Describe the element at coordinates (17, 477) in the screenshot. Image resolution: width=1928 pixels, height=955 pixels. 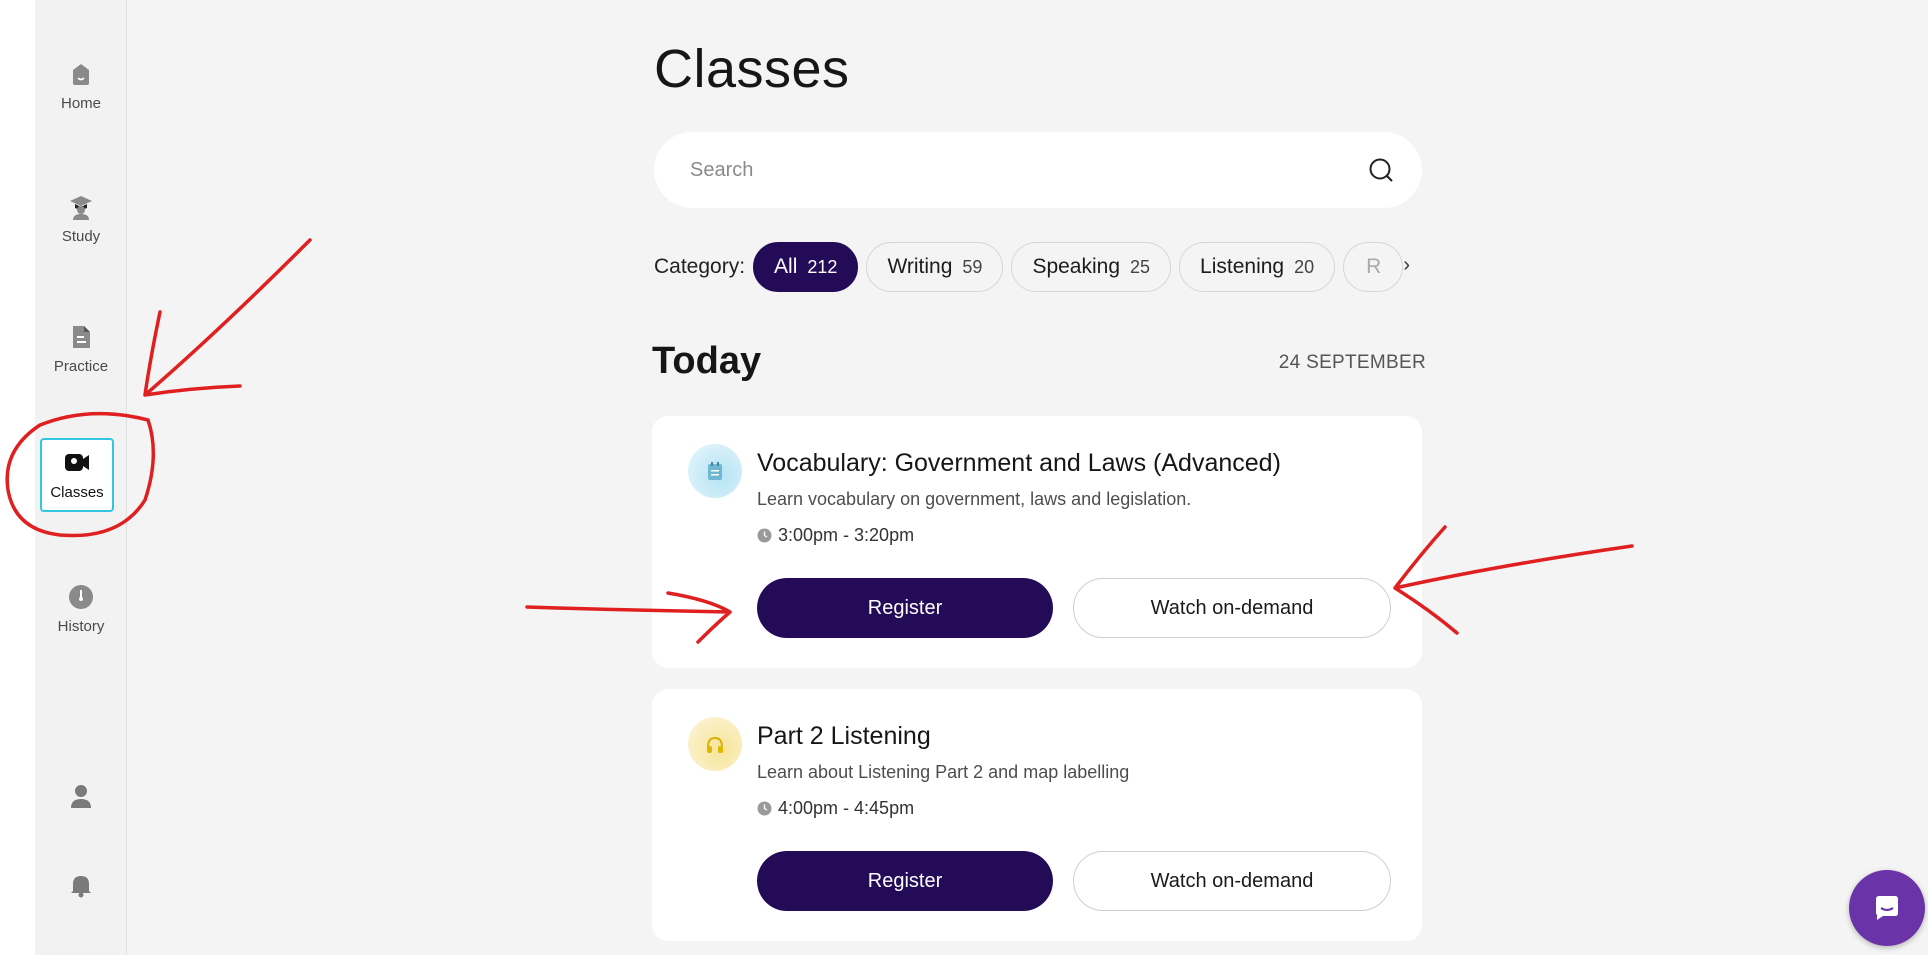
I see `window-edge` at that location.